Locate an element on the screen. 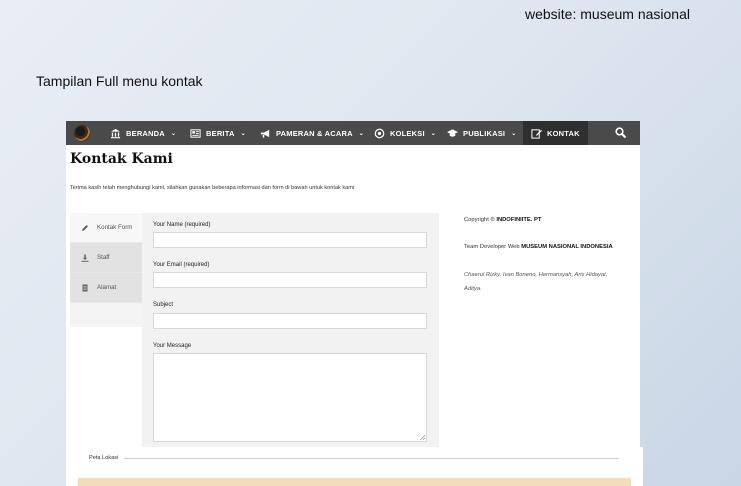 This screenshot has width=741, height=486. team-prefix: Team Developer Web is located at coordinates (492, 247).